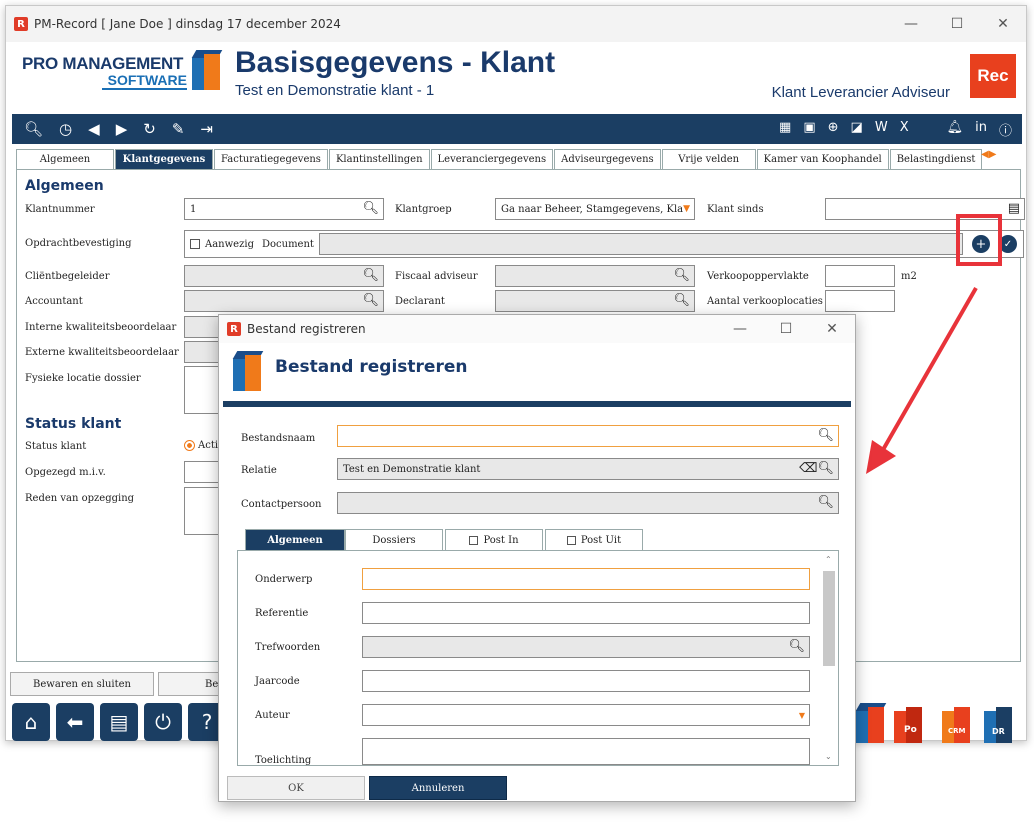 Image resolution: width=1034 pixels, height=824 pixels. What do you see at coordinates (871, 723) in the screenshot?
I see `module-cube-icon` at bounding box center [871, 723].